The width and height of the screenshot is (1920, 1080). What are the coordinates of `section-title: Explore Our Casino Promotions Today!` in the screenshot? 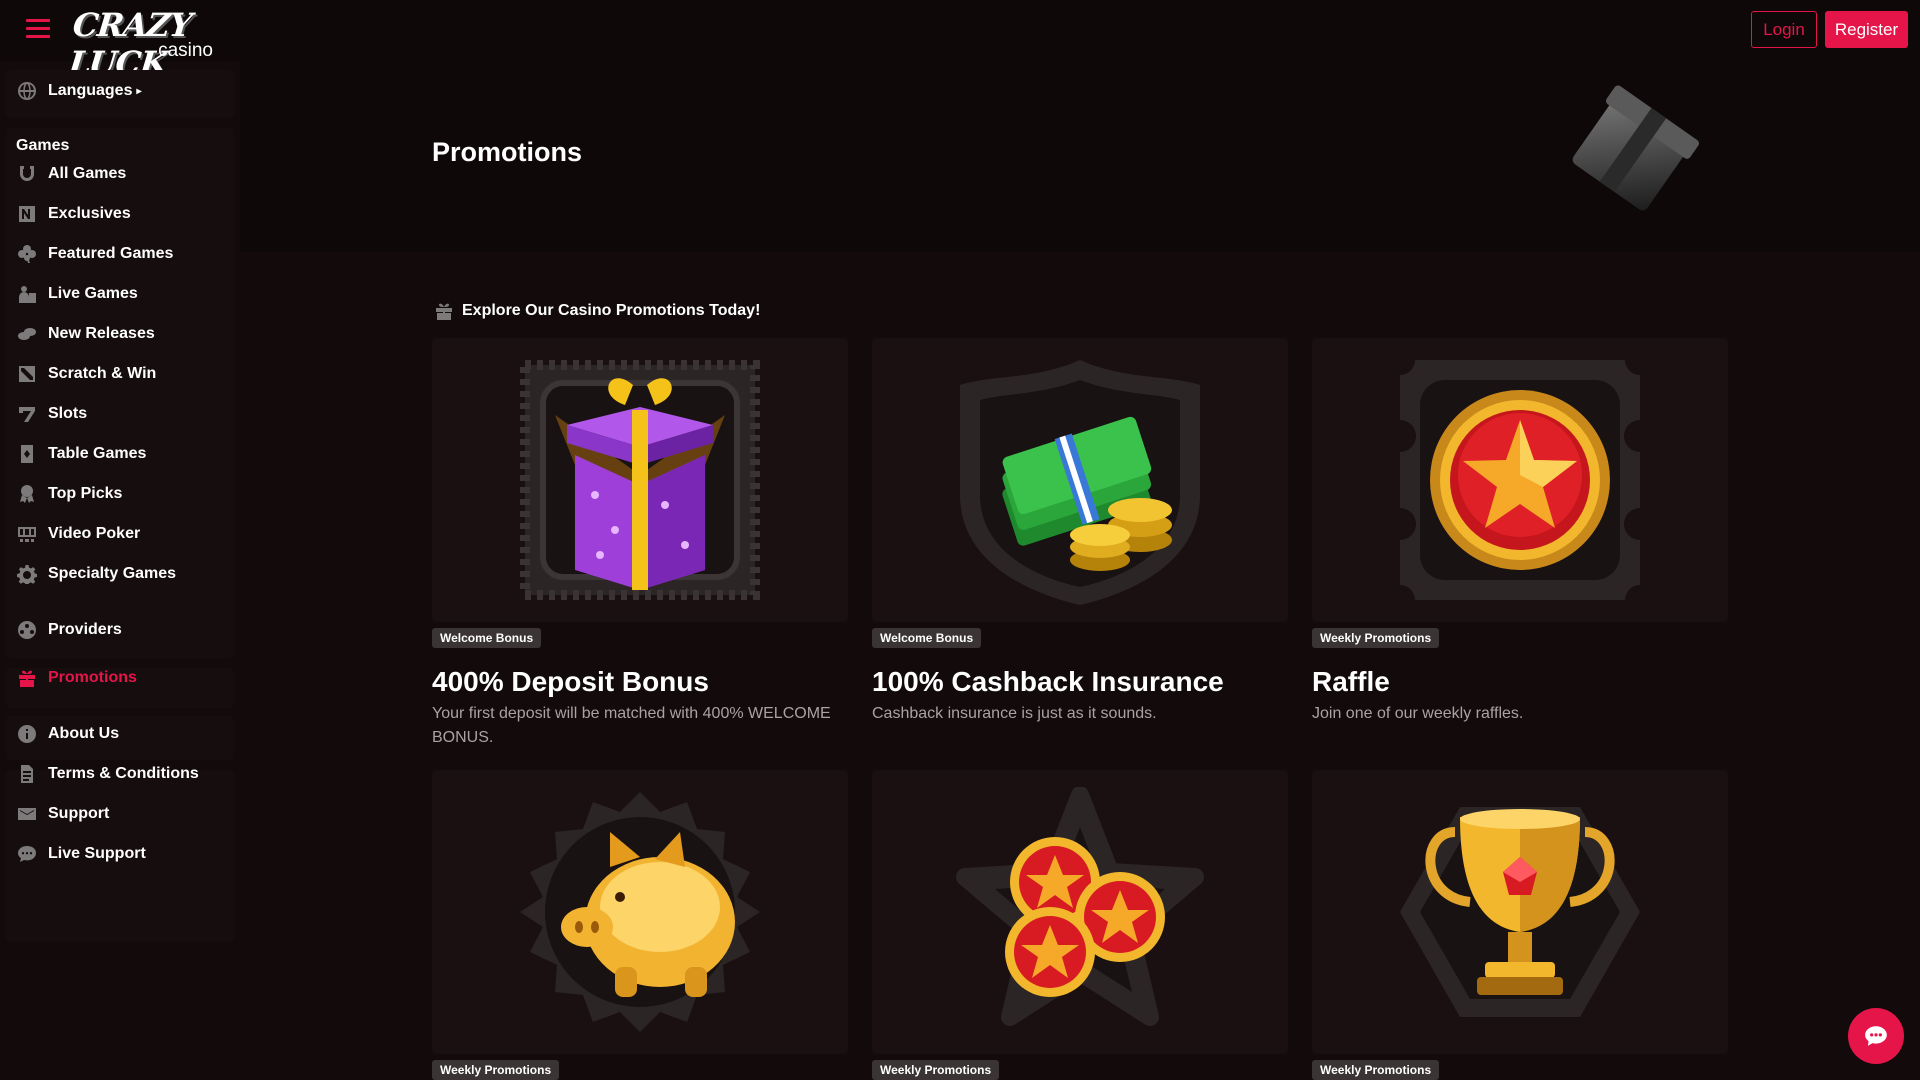 It's located at (597, 311).